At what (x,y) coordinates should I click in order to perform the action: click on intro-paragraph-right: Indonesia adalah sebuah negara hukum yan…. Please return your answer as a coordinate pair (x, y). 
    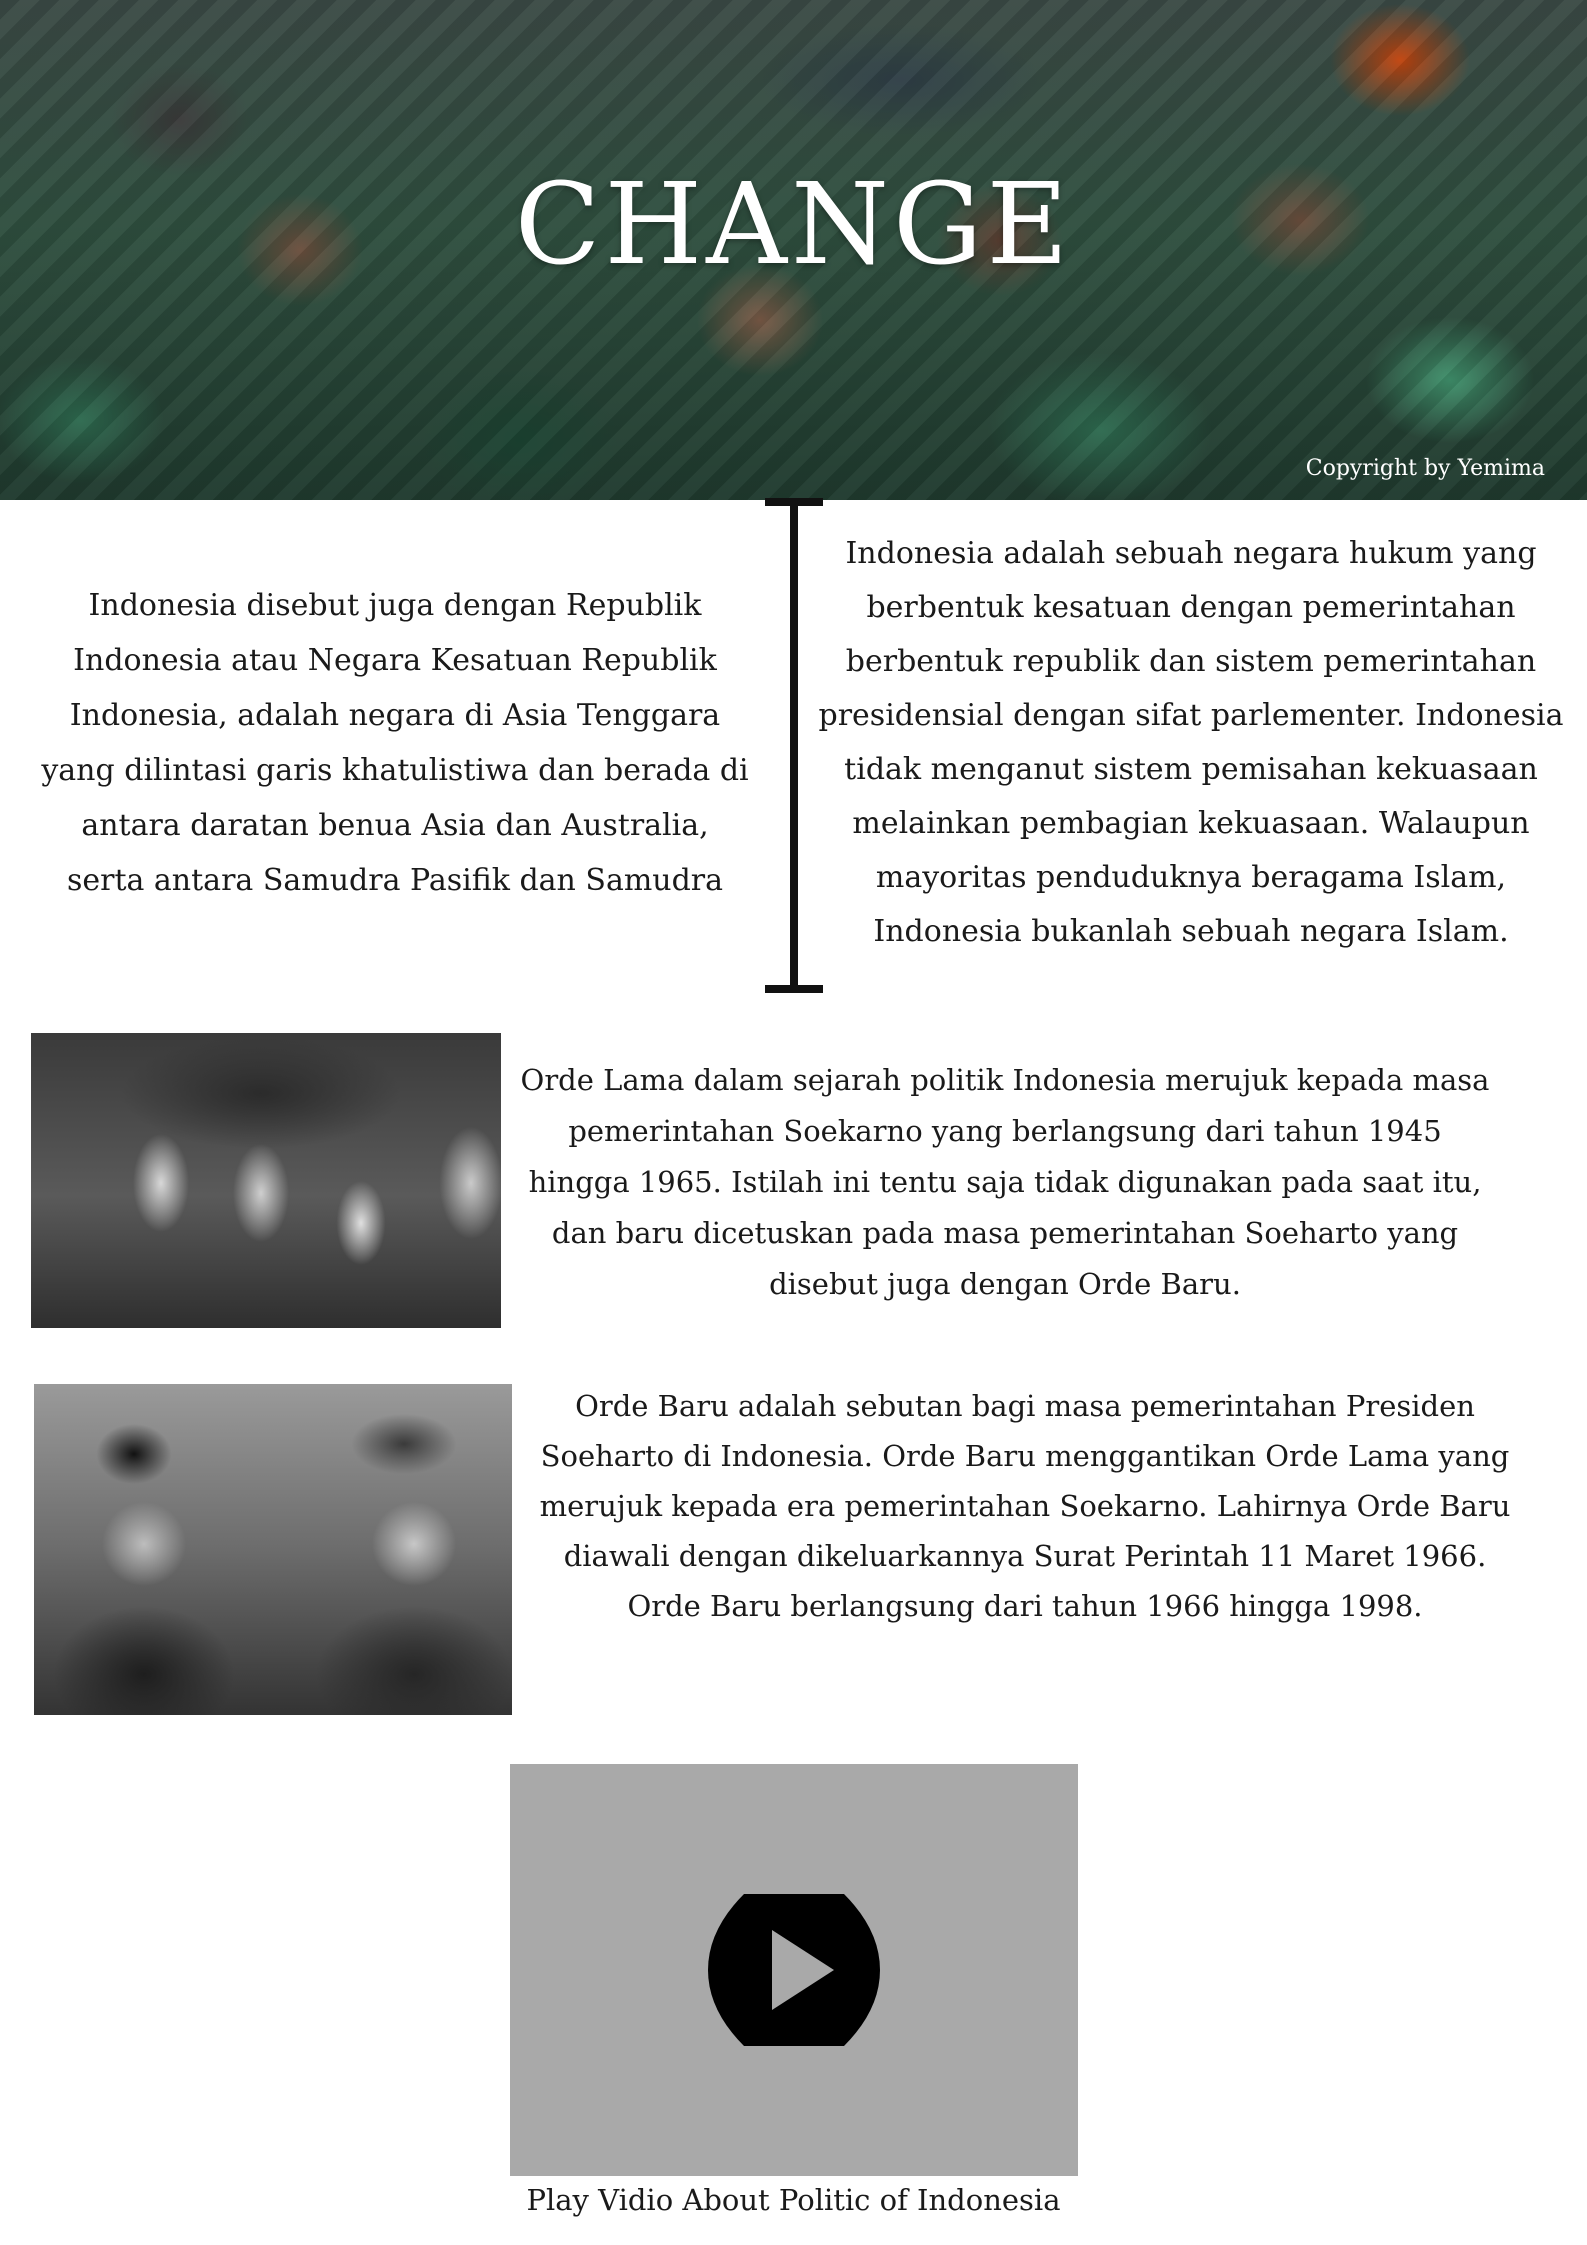
    Looking at the image, I should click on (1191, 742).